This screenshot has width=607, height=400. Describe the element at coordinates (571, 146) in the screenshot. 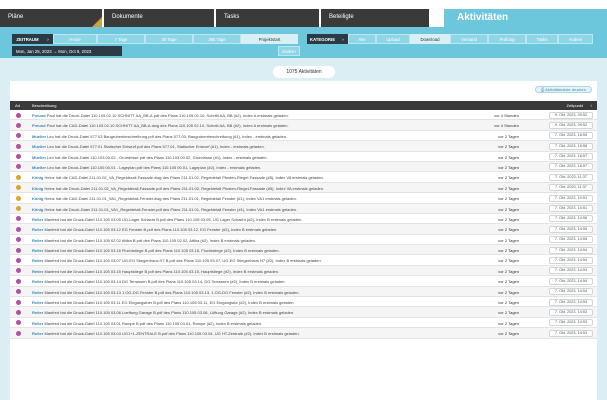

I see `row-timestamp: 7. Okt. 2023, 16:58` at that location.